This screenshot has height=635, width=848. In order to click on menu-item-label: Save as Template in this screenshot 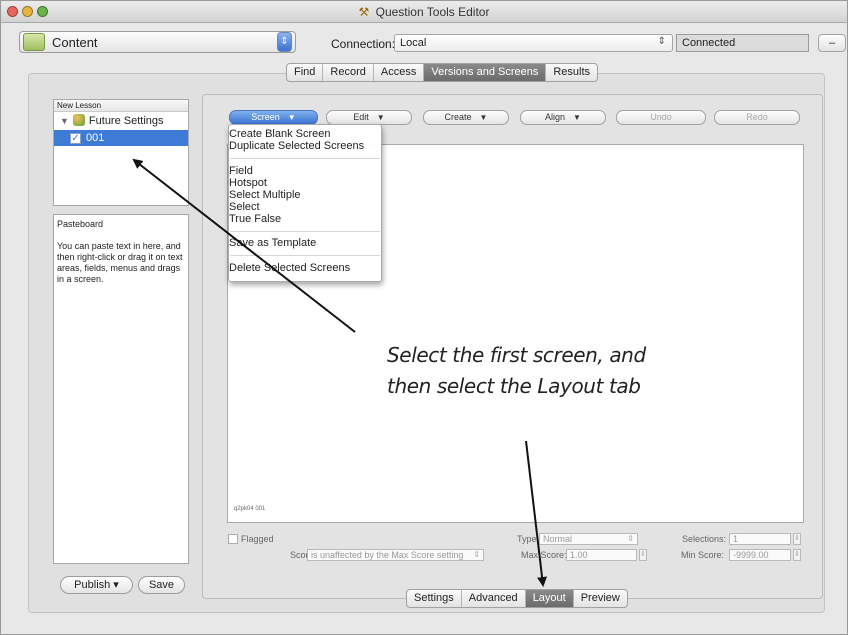, I will do `click(273, 243)`.